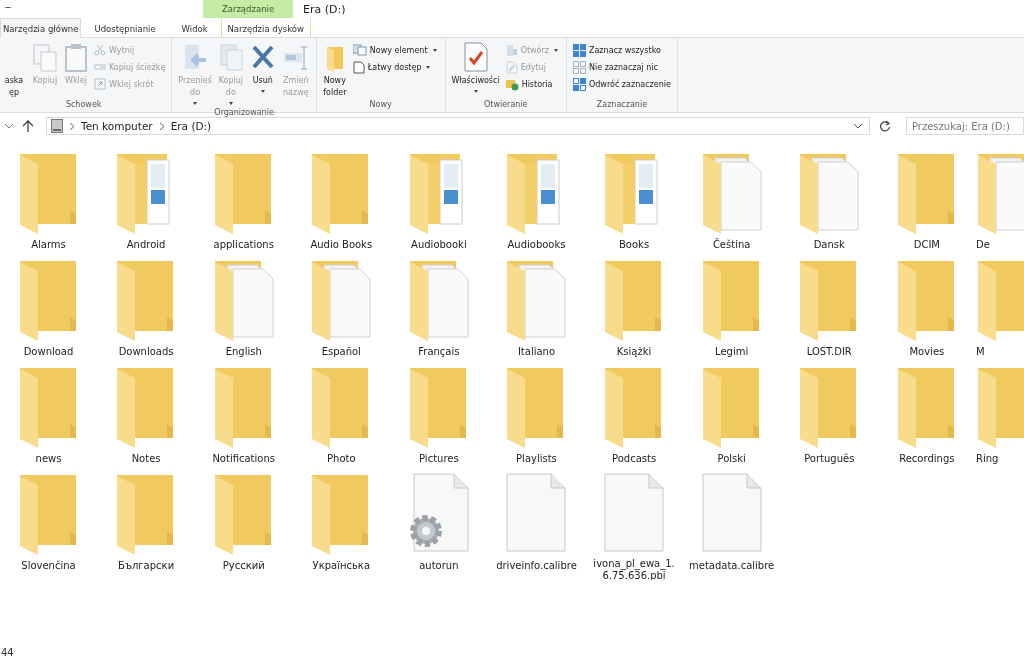 Image resolution: width=1024 pixels, height=660 pixels. What do you see at coordinates (7, 652) in the screenshot?
I see `item-count: 44` at bounding box center [7, 652].